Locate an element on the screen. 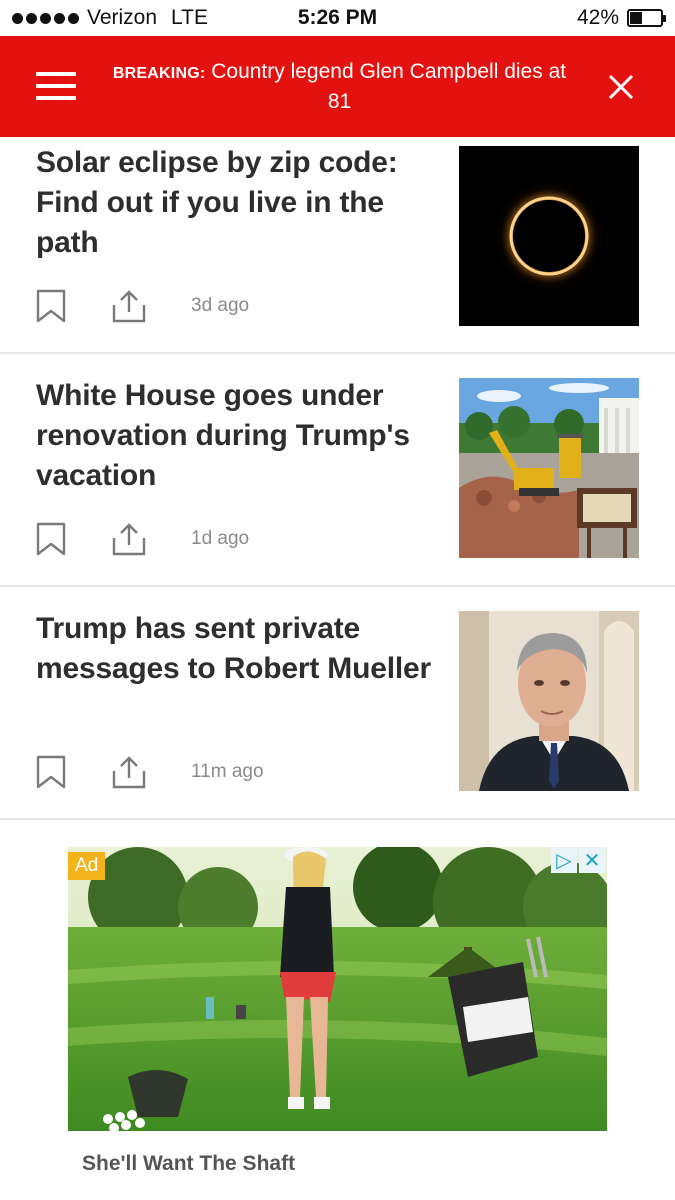 The image size is (675, 1200). clock: 5:26 PM is located at coordinates (337, 17).